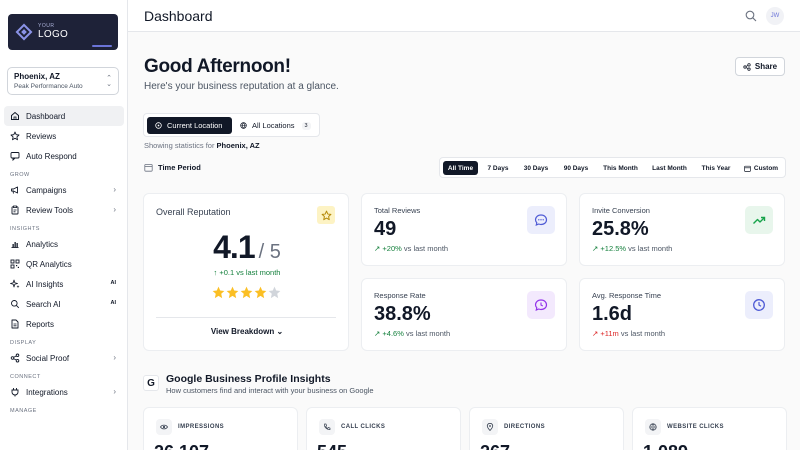 The width and height of the screenshot is (800, 450). I want to click on gbp-label: WEBSITE CLICKS, so click(695, 427).